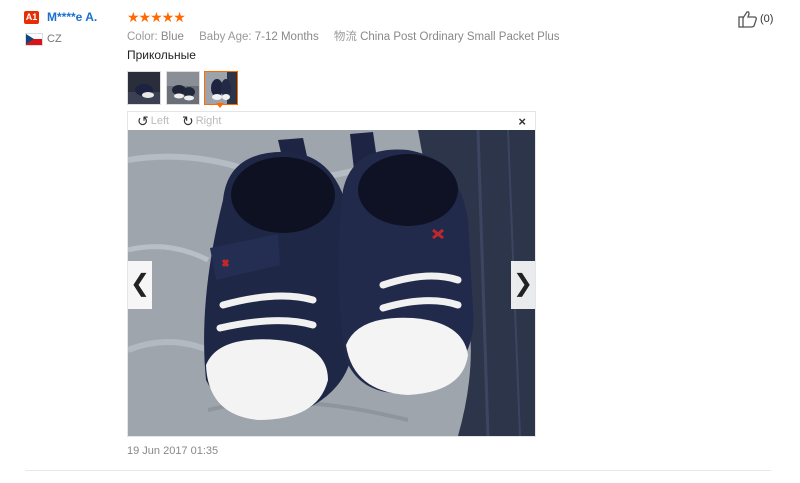  What do you see at coordinates (172, 37) in the screenshot?
I see `attr-color-value: Blue` at bounding box center [172, 37].